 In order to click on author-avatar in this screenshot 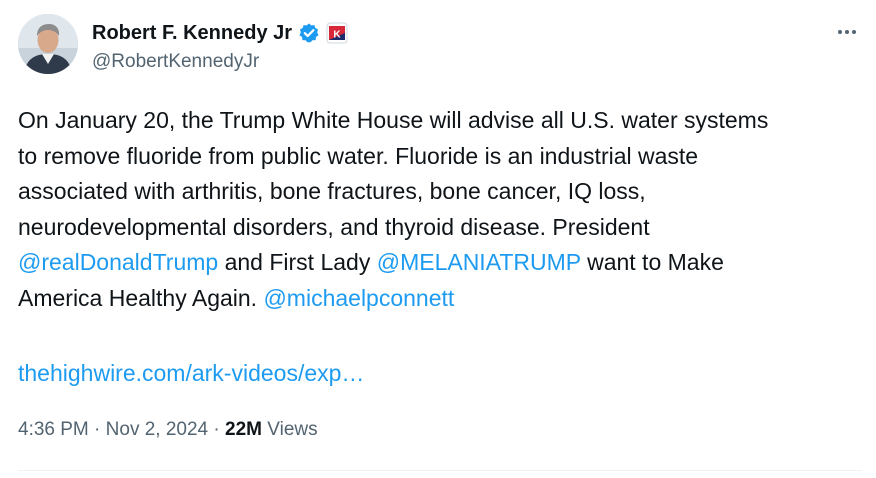, I will do `click(48, 44)`.